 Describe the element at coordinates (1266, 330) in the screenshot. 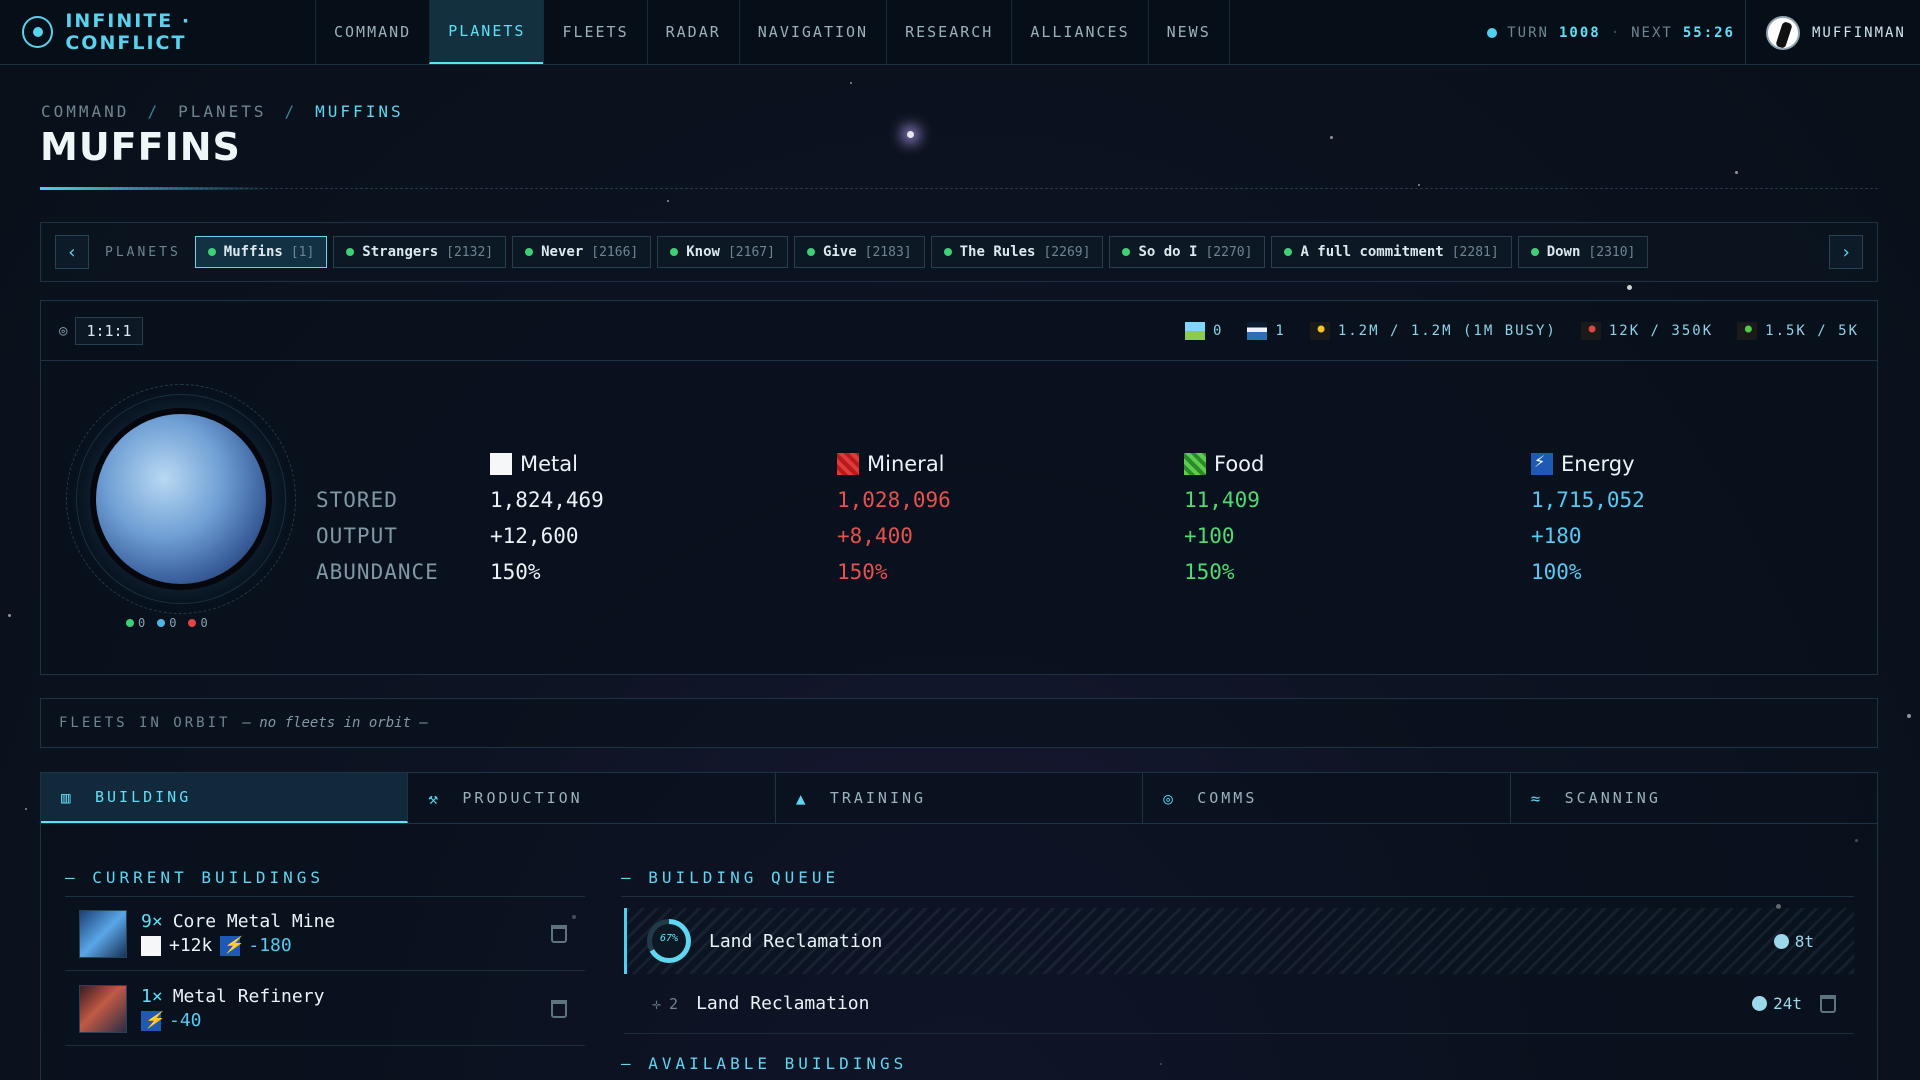

I see `water-stat: 1` at that location.